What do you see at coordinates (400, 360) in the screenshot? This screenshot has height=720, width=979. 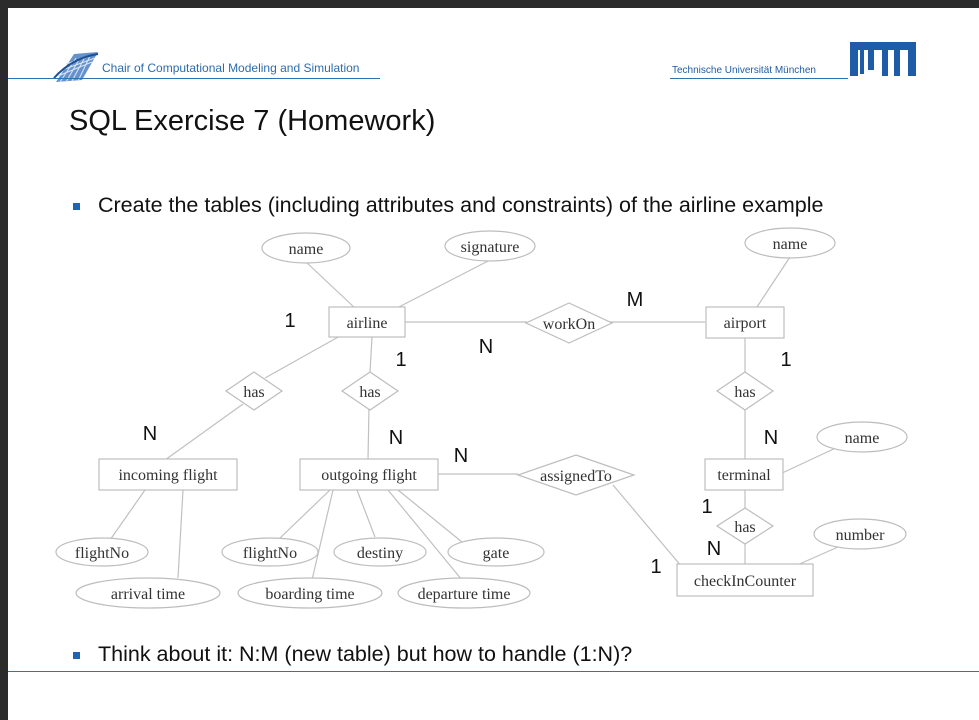 I see `card-airline-outgoing: 1` at bounding box center [400, 360].